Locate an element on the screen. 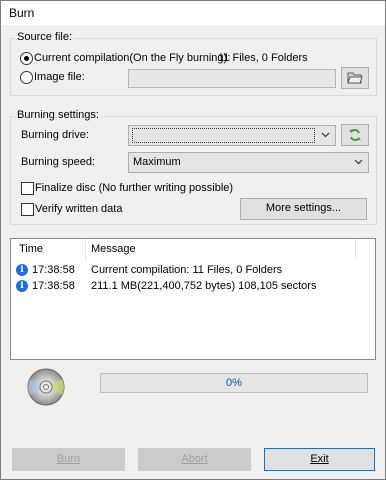  refresh-icon is located at coordinates (355, 135).